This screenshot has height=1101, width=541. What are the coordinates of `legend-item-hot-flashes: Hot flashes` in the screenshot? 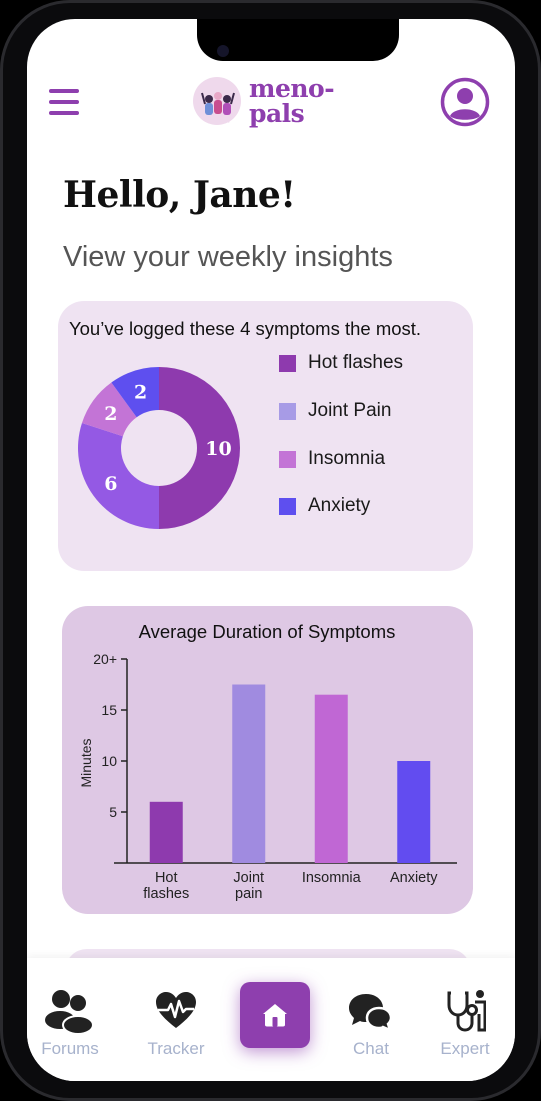 It's located at (379, 364).